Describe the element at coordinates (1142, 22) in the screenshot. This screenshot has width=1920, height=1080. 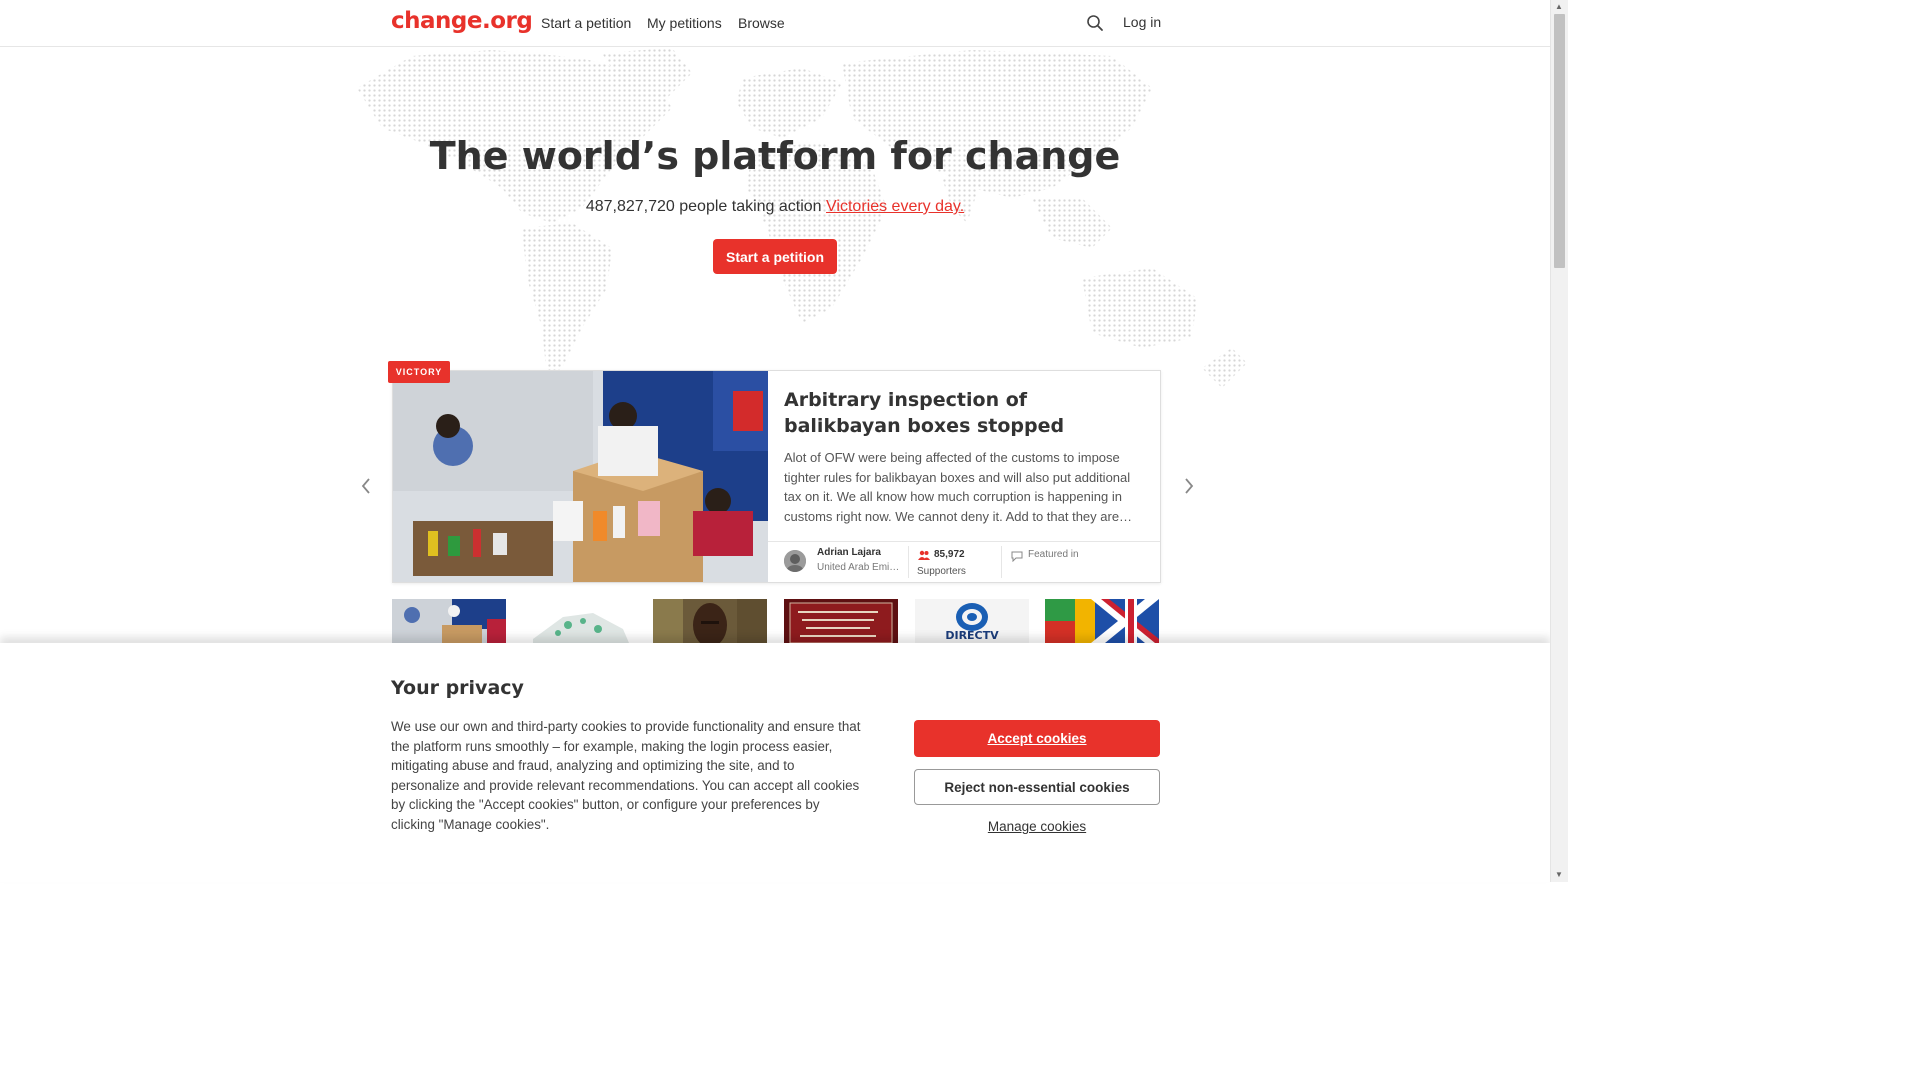
I see `login-link: Log in` at that location.